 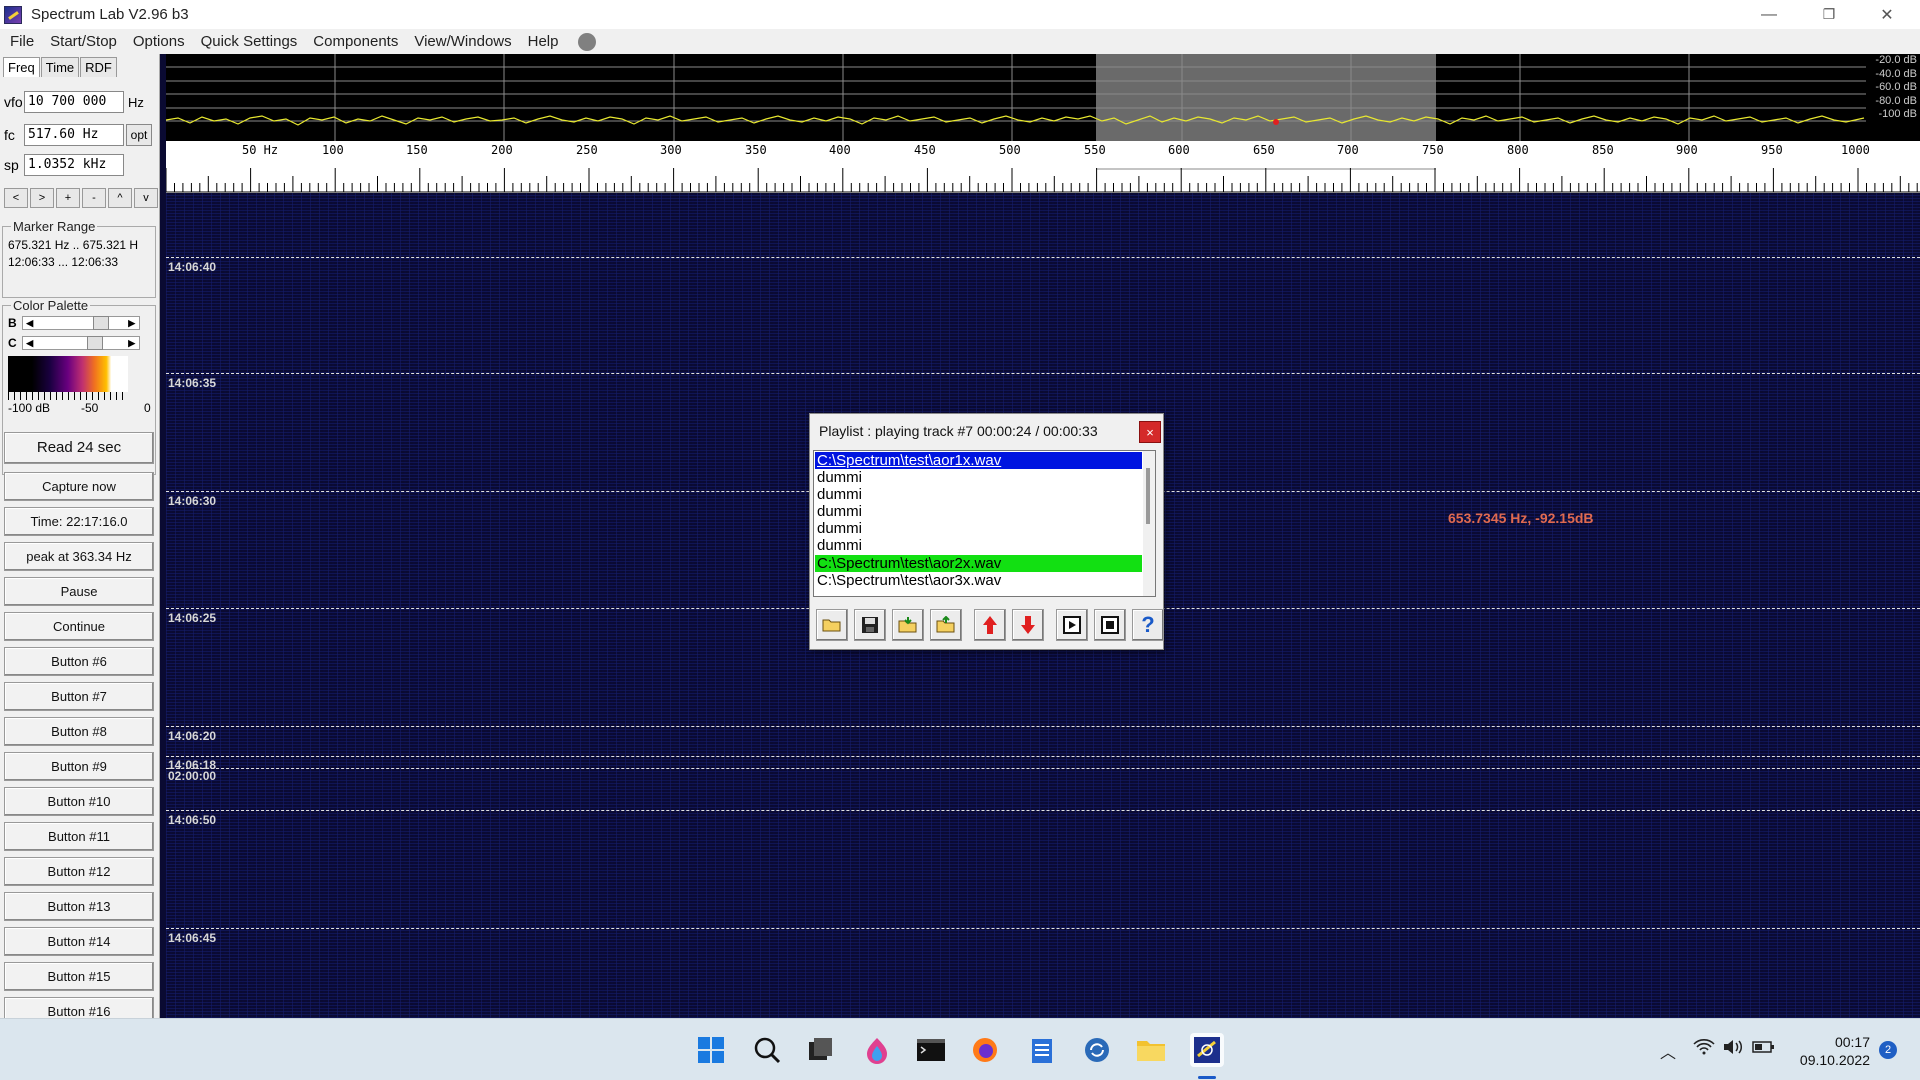 I want to click on button-14: Button #14, so click(x=79, y=941).